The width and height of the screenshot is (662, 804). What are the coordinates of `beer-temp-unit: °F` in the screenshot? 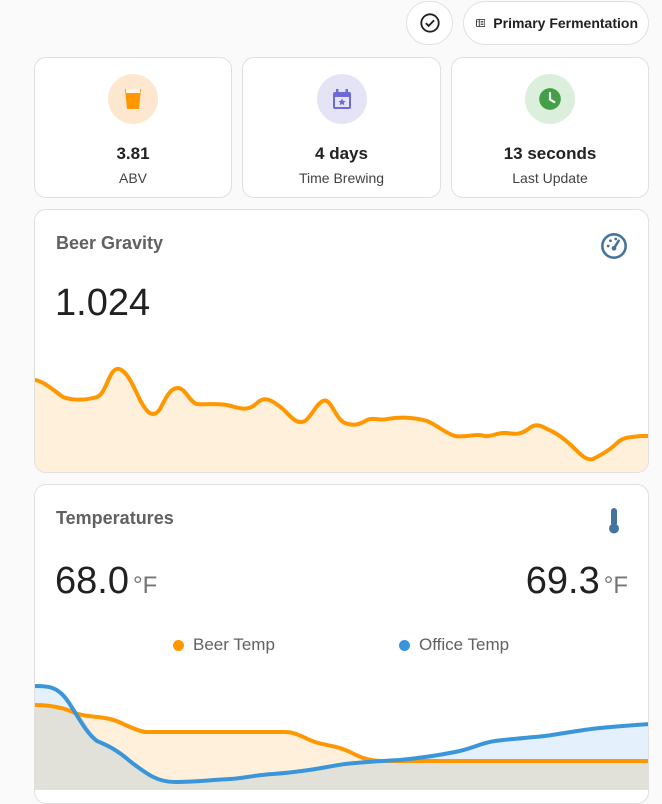 It's located at (145, 585).